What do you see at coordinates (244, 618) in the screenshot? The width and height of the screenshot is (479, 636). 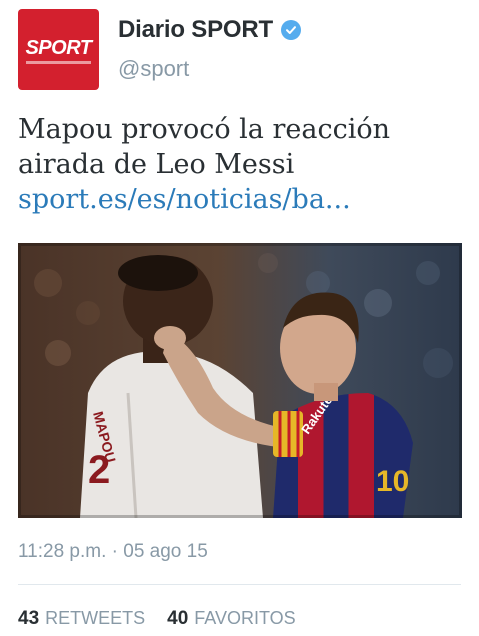 I see `favorites-label: FAVORITOS` at bounding box center [244, 618].